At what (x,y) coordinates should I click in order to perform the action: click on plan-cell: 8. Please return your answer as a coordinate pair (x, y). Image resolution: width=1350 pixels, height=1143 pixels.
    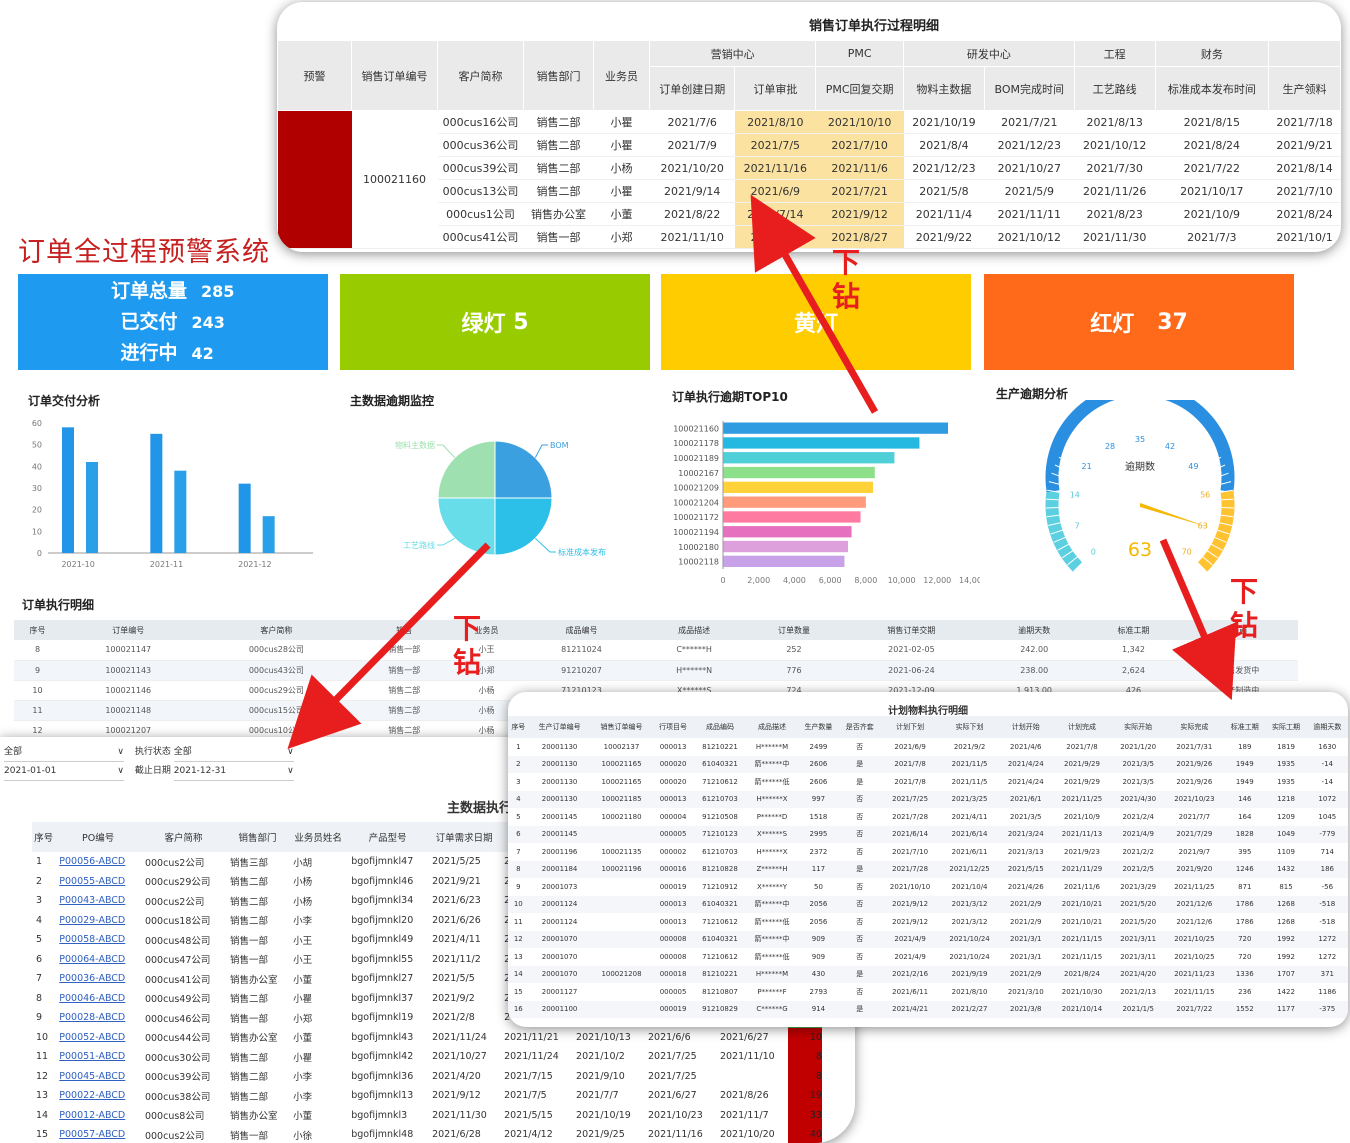
    Looking at the image, I should click on (518, 869).